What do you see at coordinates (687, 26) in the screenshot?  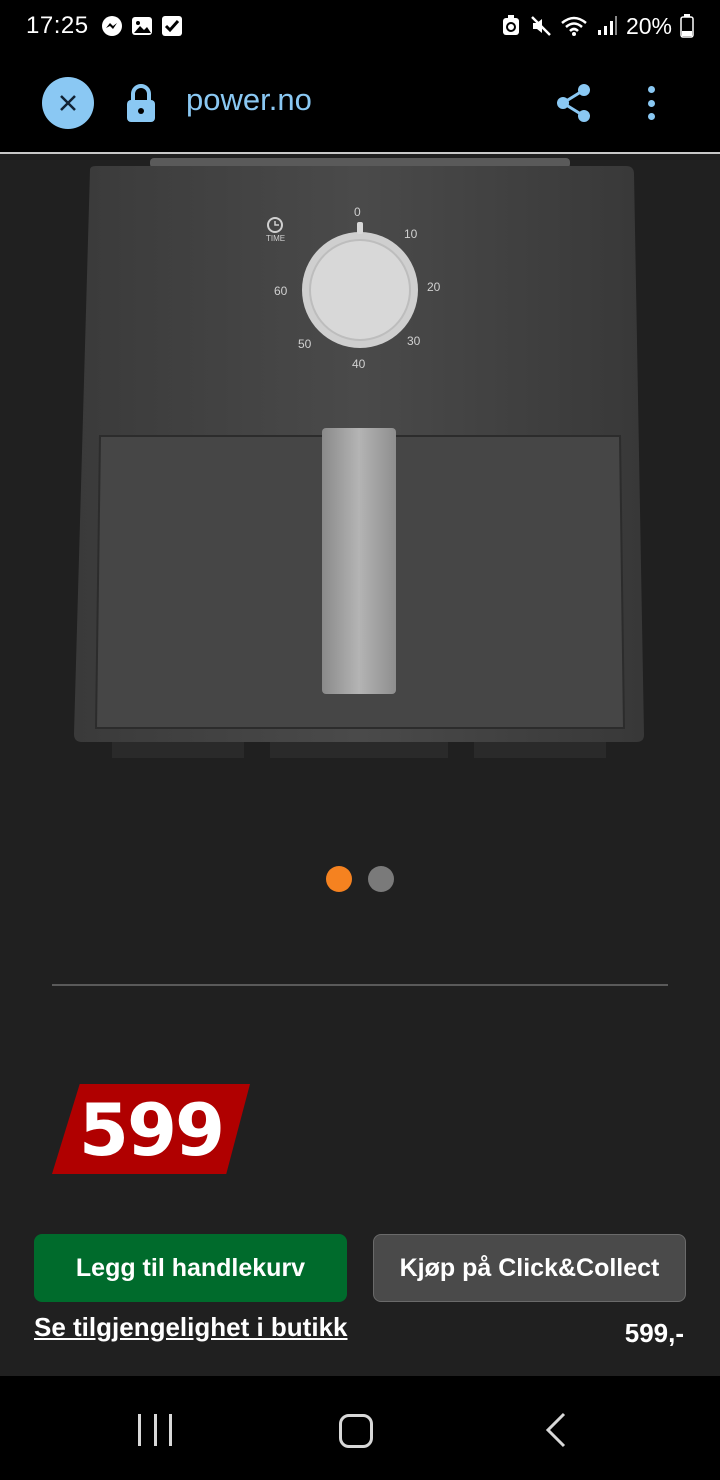 I see `battery-icon` at bounding box center [687, 26].